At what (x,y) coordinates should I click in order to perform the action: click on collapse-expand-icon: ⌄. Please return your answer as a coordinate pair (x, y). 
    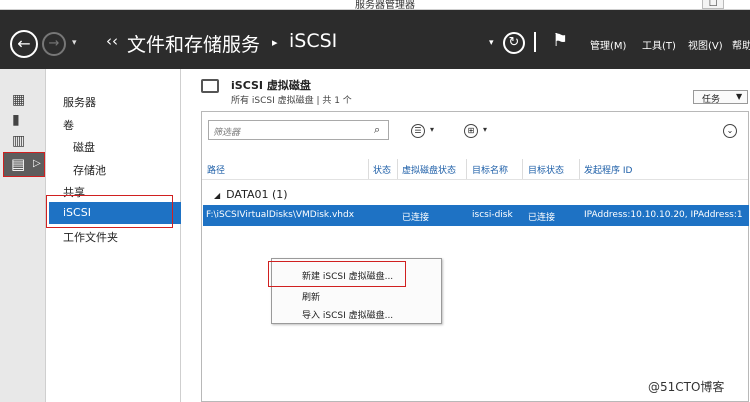
    Looking at the image, I should click on (730, 131).